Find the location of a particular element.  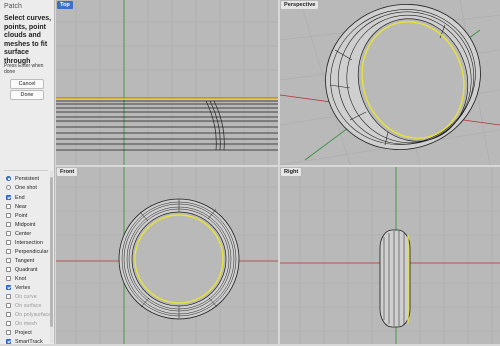

osnap-intersection-checkbox: Intersection is located at coordinates (24, 242).